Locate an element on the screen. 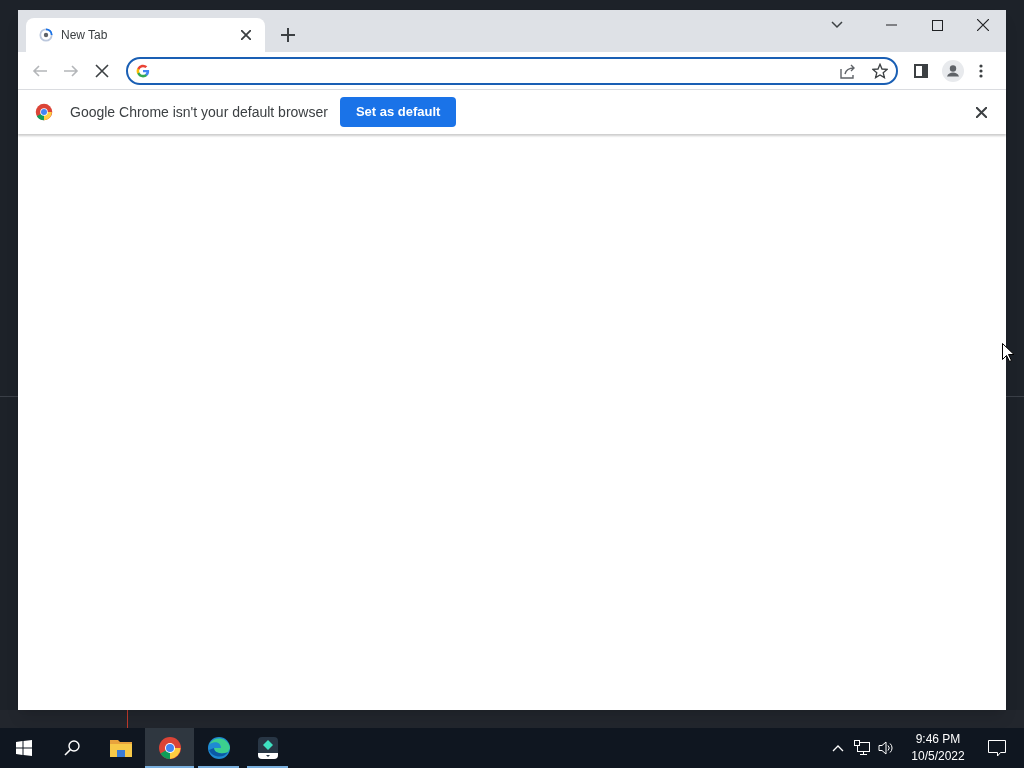  minimize-icon is located at coordinates (891, 25).